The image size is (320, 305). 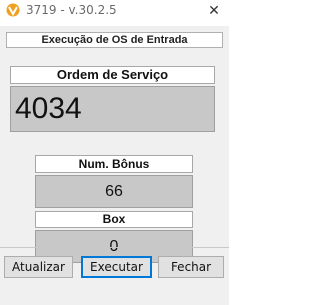 What do you see at coordinates (114, 219) in the screenshot?
I see `box-label: Box` at bounding box center [114, 219].